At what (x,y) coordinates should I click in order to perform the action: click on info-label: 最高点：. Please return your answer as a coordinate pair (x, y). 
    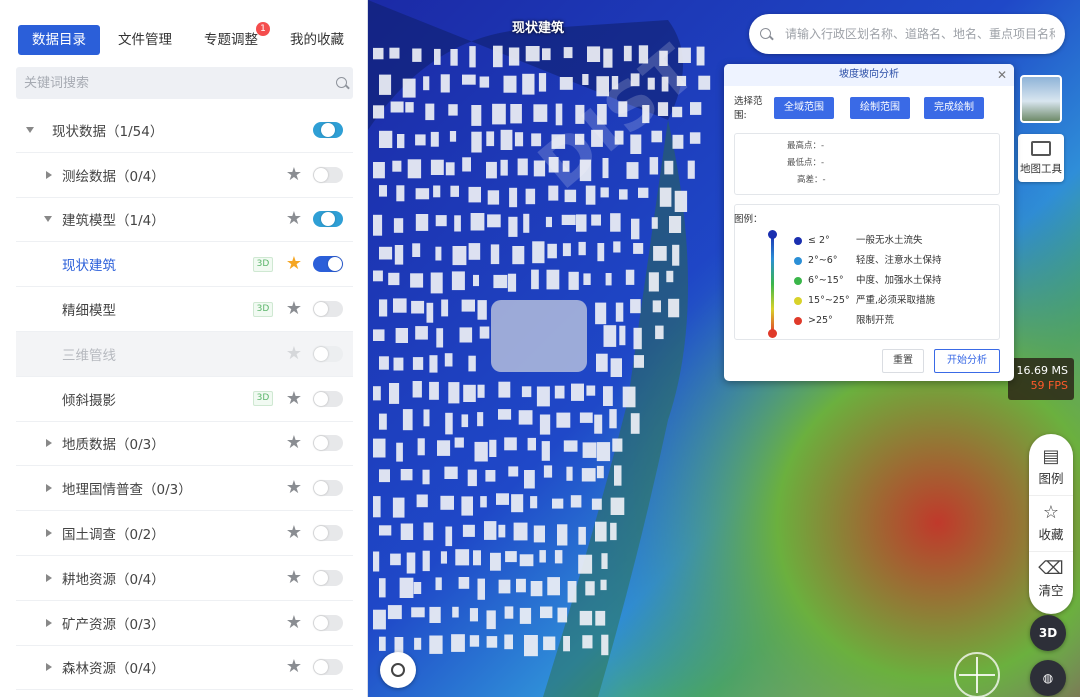
    Looking at the image, I should click on (804, 146).